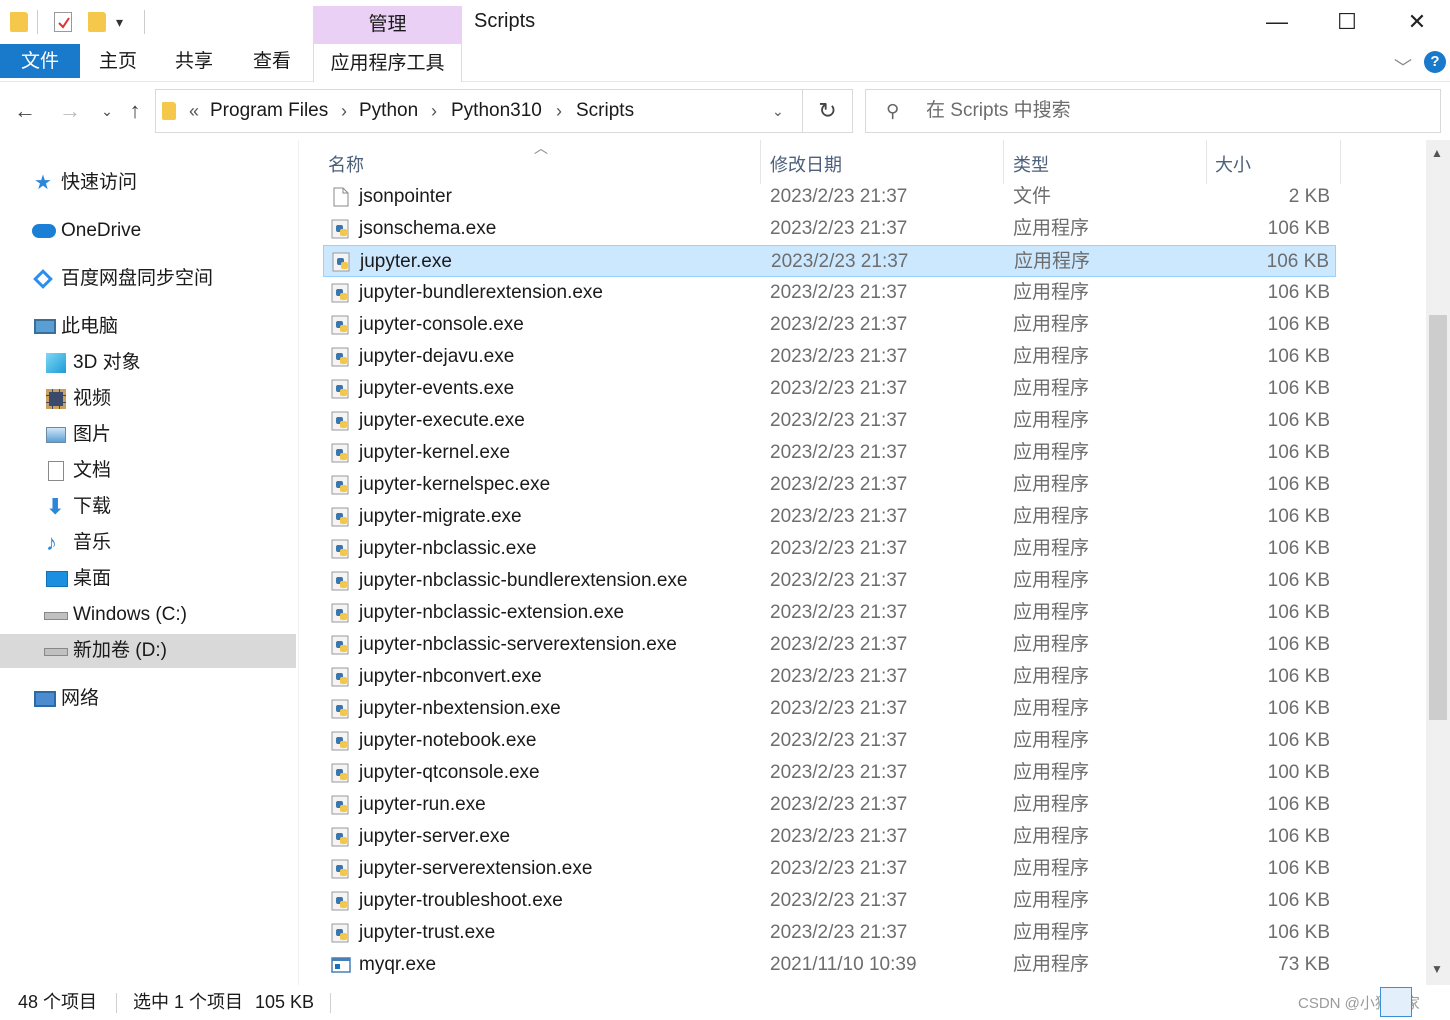 This screenshot has height=1020, width=1450. What do you see at coordinates (1435, 62) in the screenshot?
I see `help-icon: ?` at bounding box center [1435, 62].